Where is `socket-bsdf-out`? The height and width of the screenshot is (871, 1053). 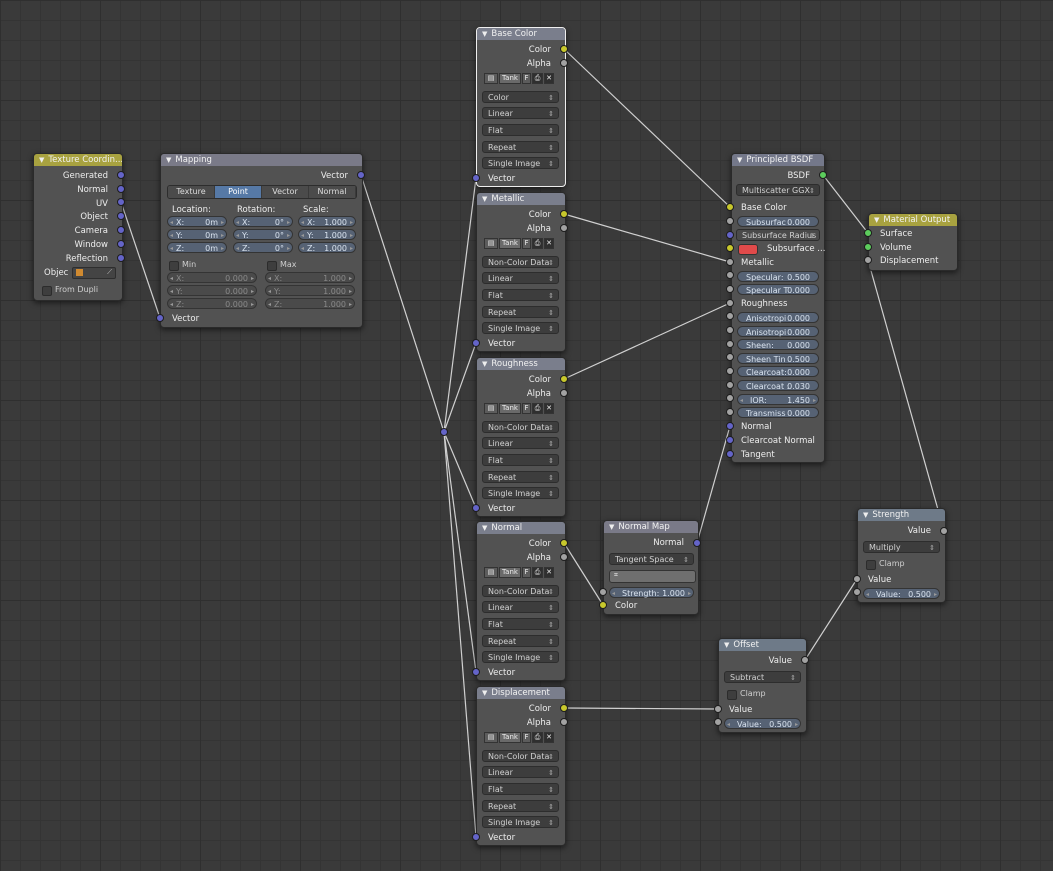
socket-bsdf-out is located at coordinates (823, 175).